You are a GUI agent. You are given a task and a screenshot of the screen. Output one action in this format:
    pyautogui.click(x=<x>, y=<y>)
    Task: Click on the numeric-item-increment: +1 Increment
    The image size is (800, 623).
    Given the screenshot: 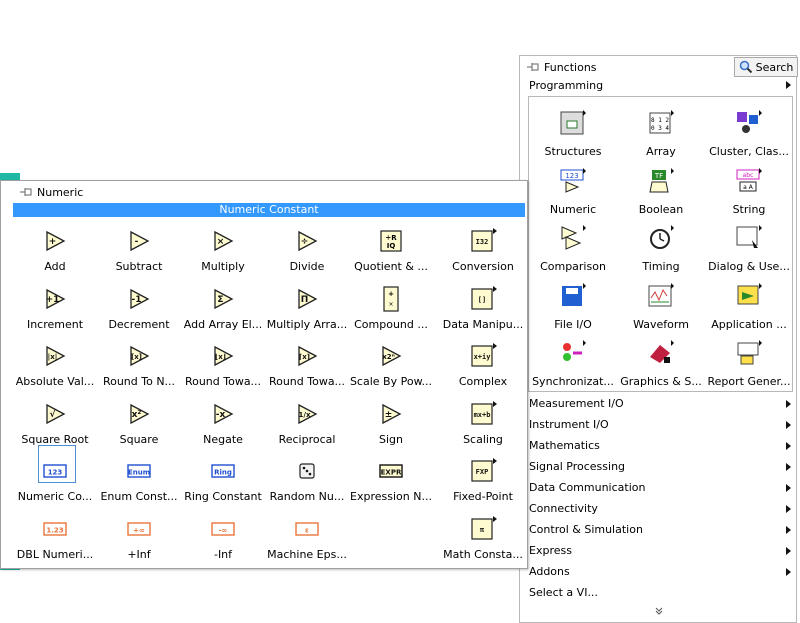 What is the action you would take?
    pyautogui.click(x=55, y=308)
    